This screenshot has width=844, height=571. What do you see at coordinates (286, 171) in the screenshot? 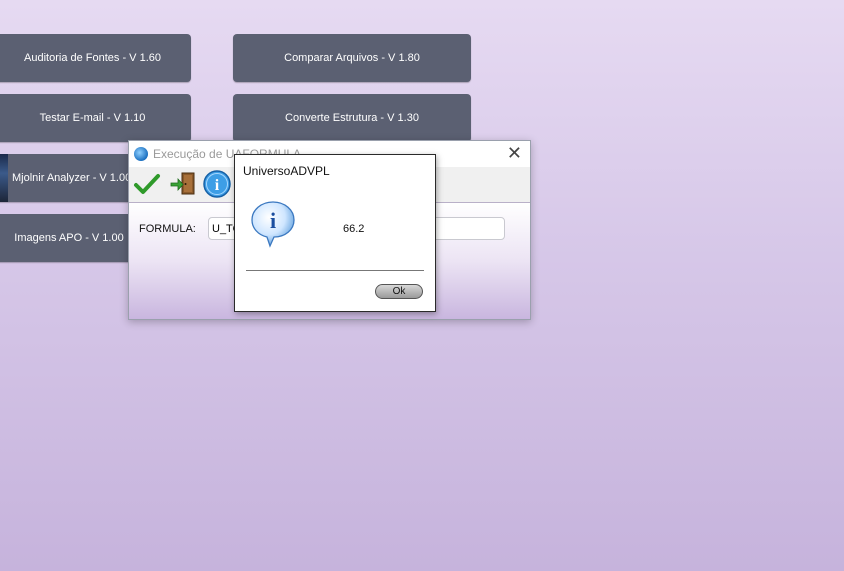
I see `dialog-title: UniversoADVPL` at bounding box center [286, 171].